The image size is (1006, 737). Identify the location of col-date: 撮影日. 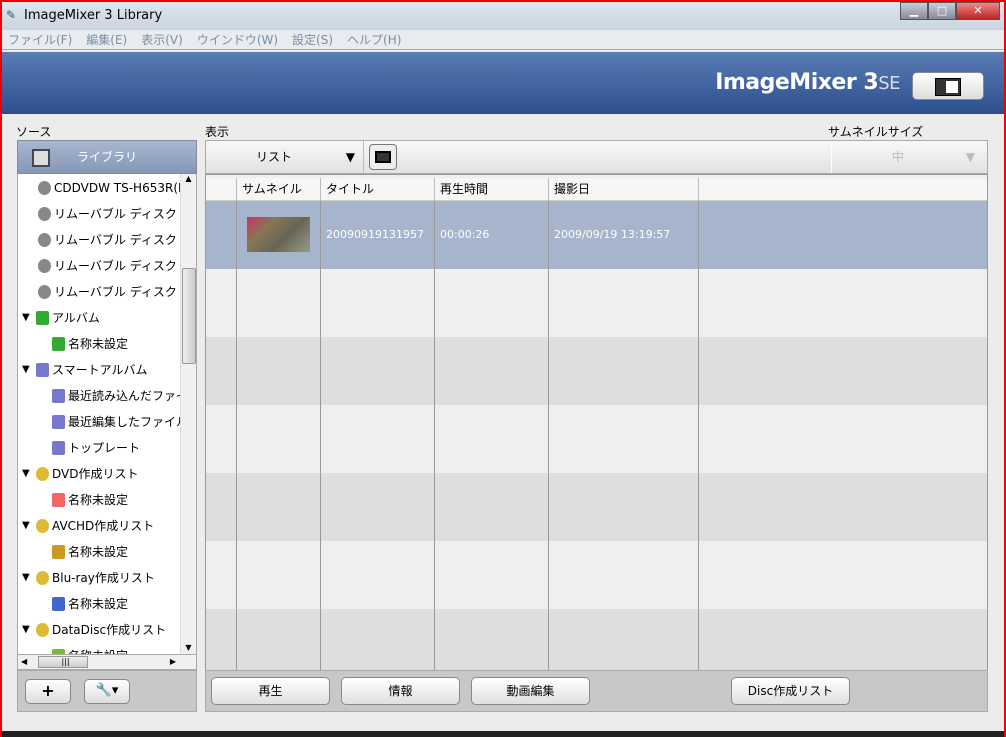
(623, 189).